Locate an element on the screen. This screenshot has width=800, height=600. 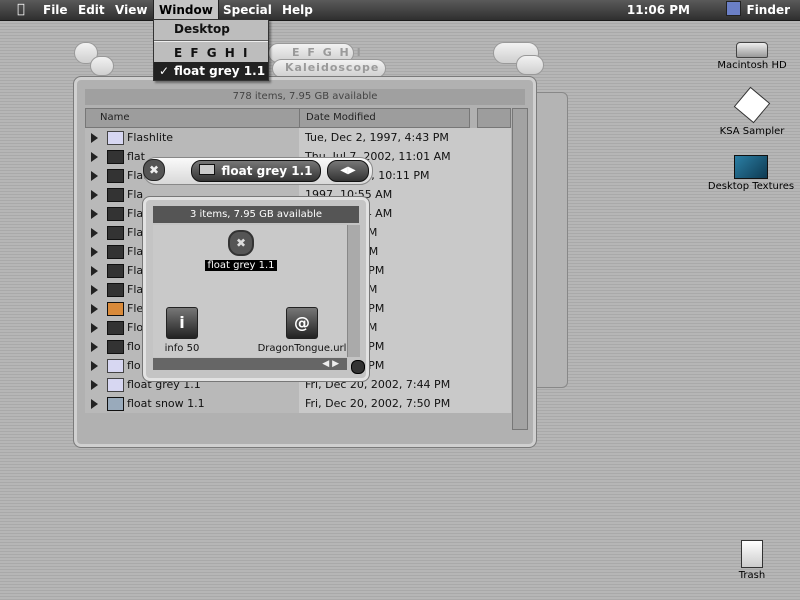
menu-item-desktop: Desktop is located at coordinates (211, 29).